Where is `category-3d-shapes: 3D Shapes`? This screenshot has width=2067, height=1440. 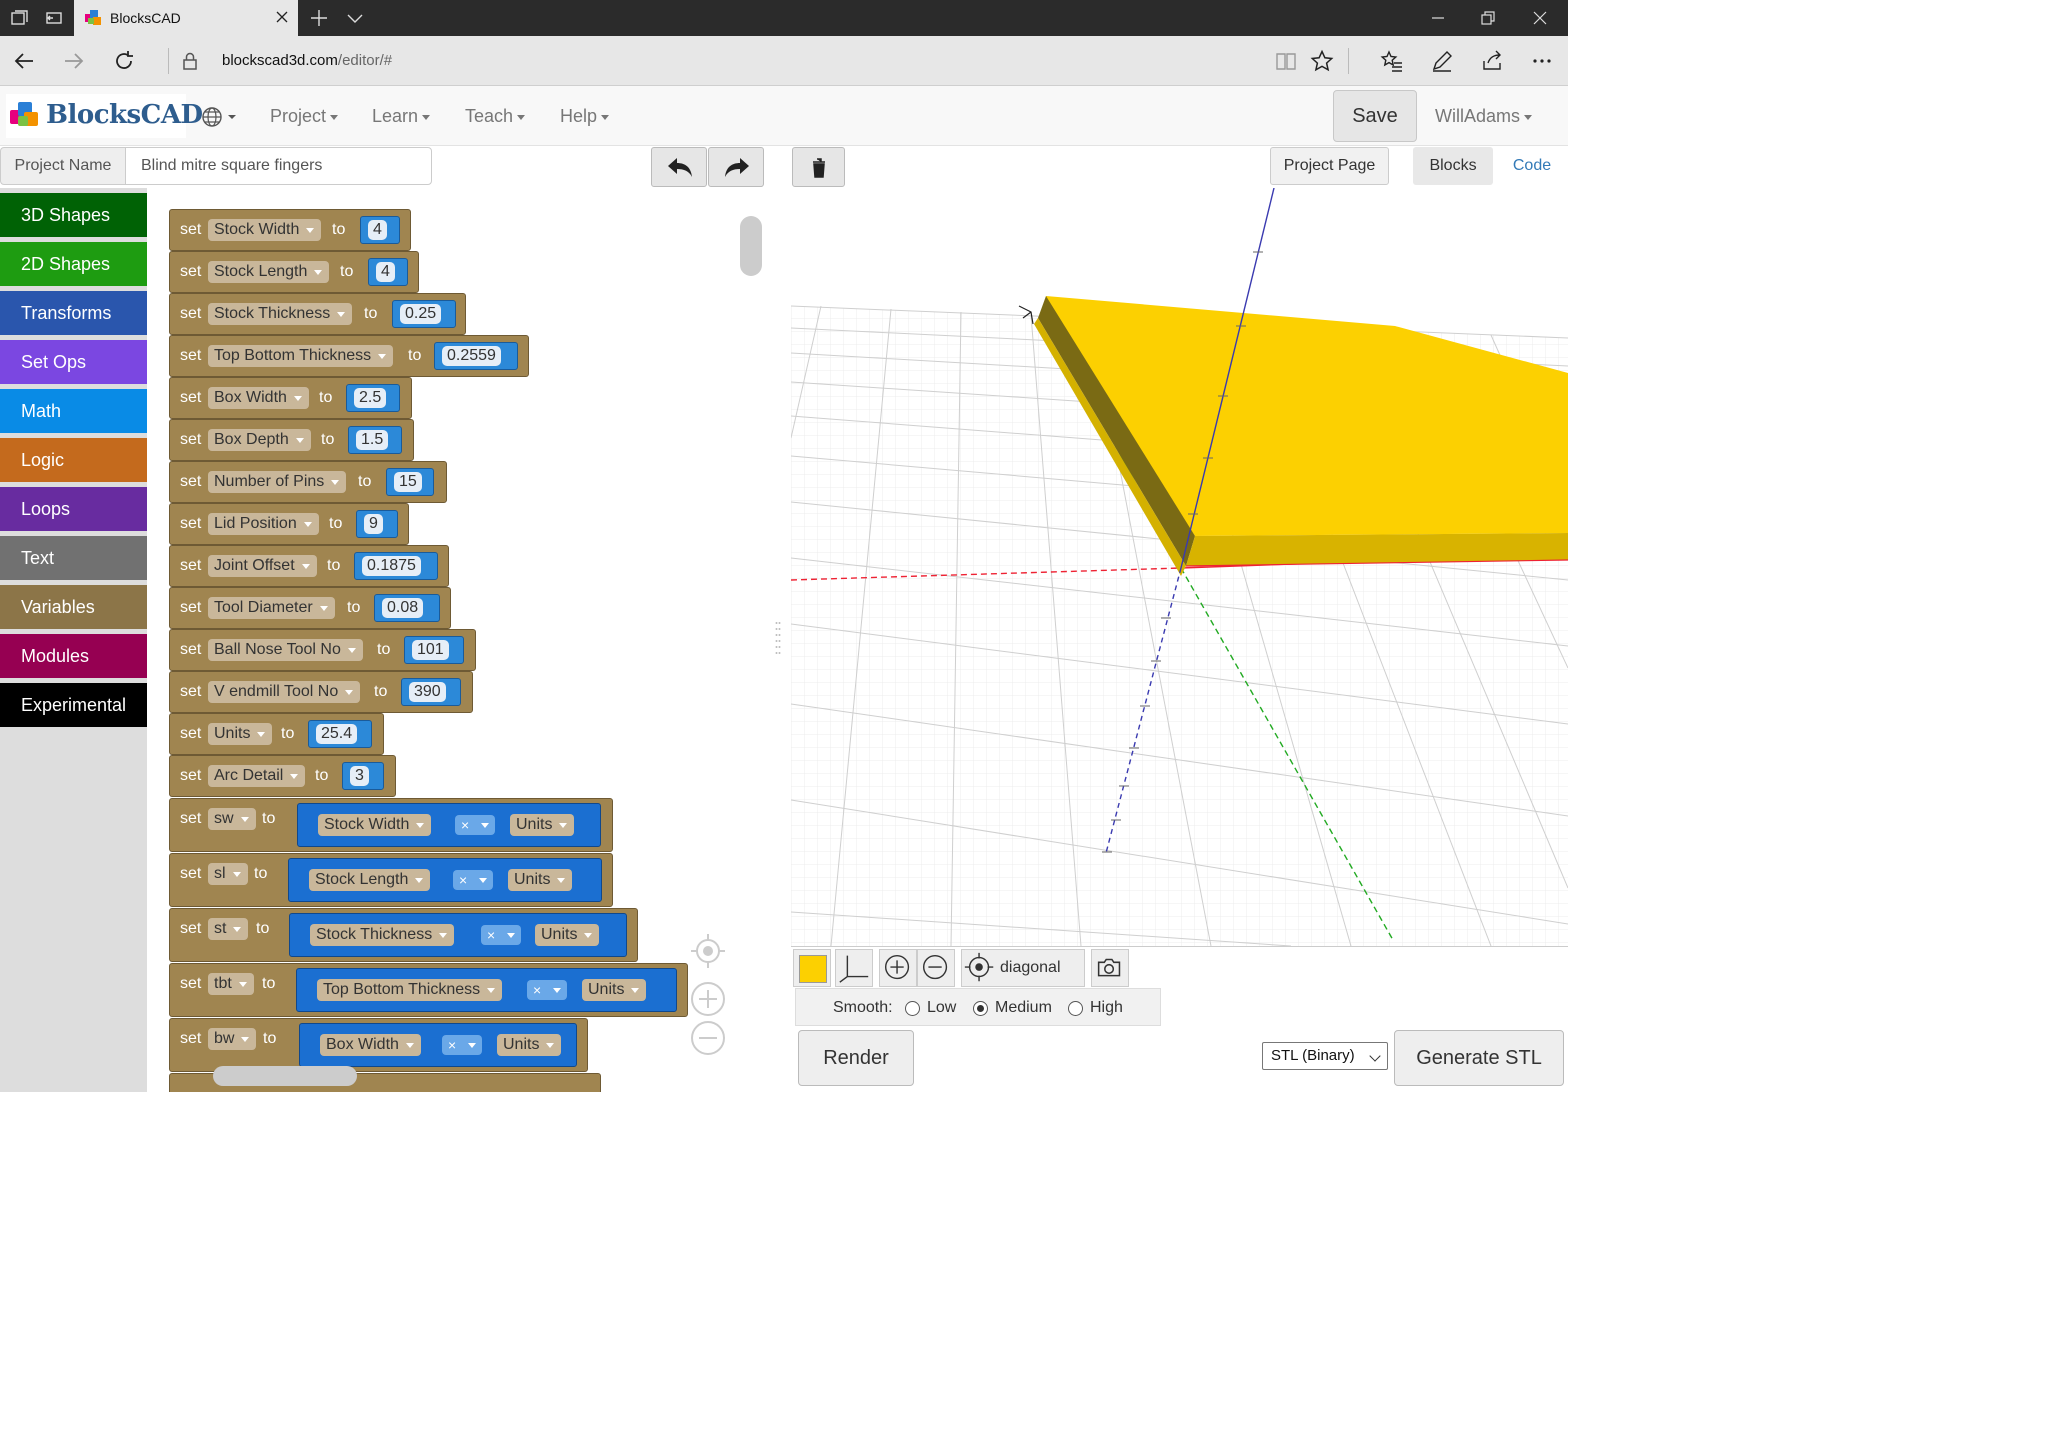
category-3d-shapes: 3D Shapes is located at coordinates (73, 215).